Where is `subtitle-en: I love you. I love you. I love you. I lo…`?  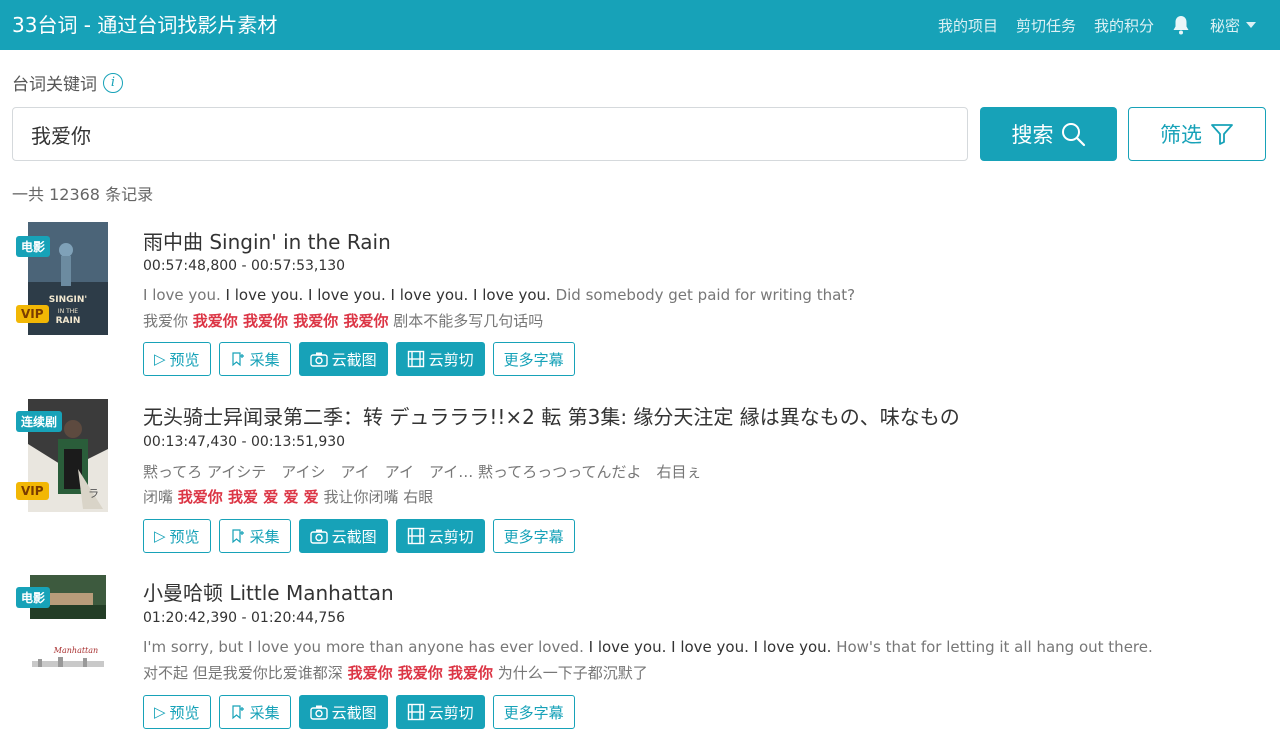 subtitle-en: I love you. I love you. I love you. I lo… is located at coordinates (499, 295).